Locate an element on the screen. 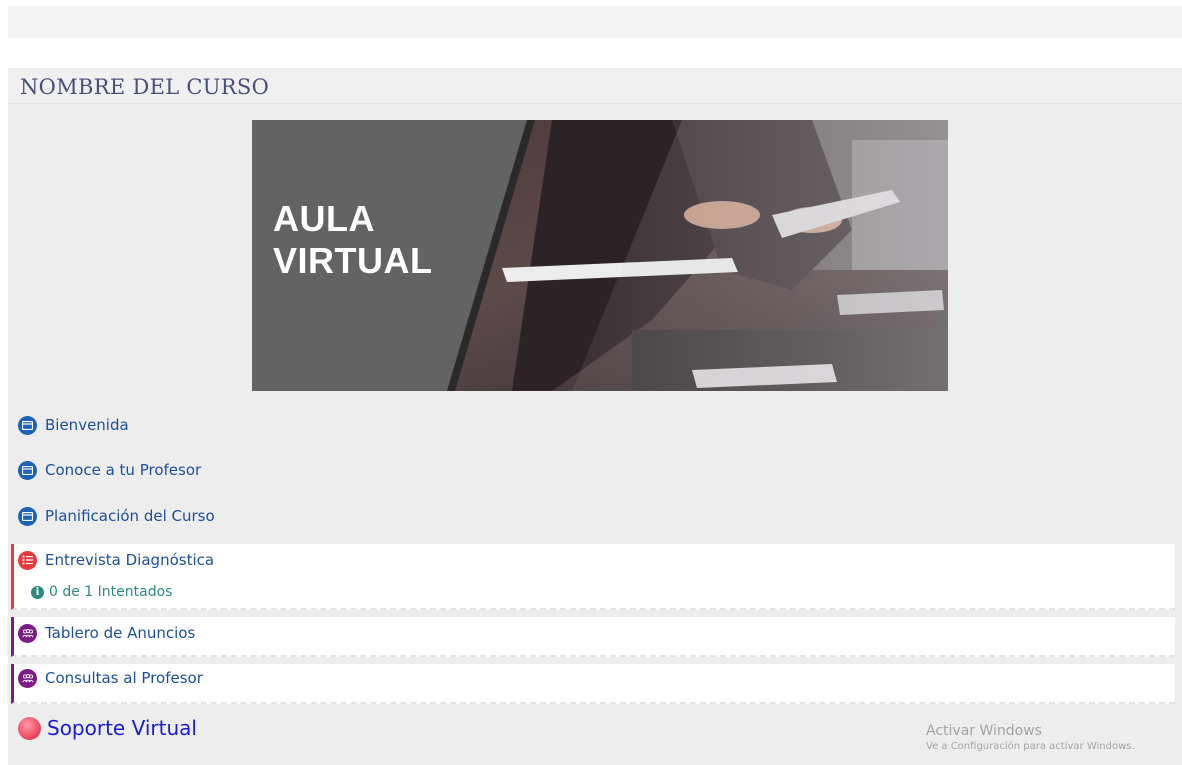 This screenshot has width=1182, height=765. course-header: NOMBRE DEL CURSO is located at coordinates (595, 86).